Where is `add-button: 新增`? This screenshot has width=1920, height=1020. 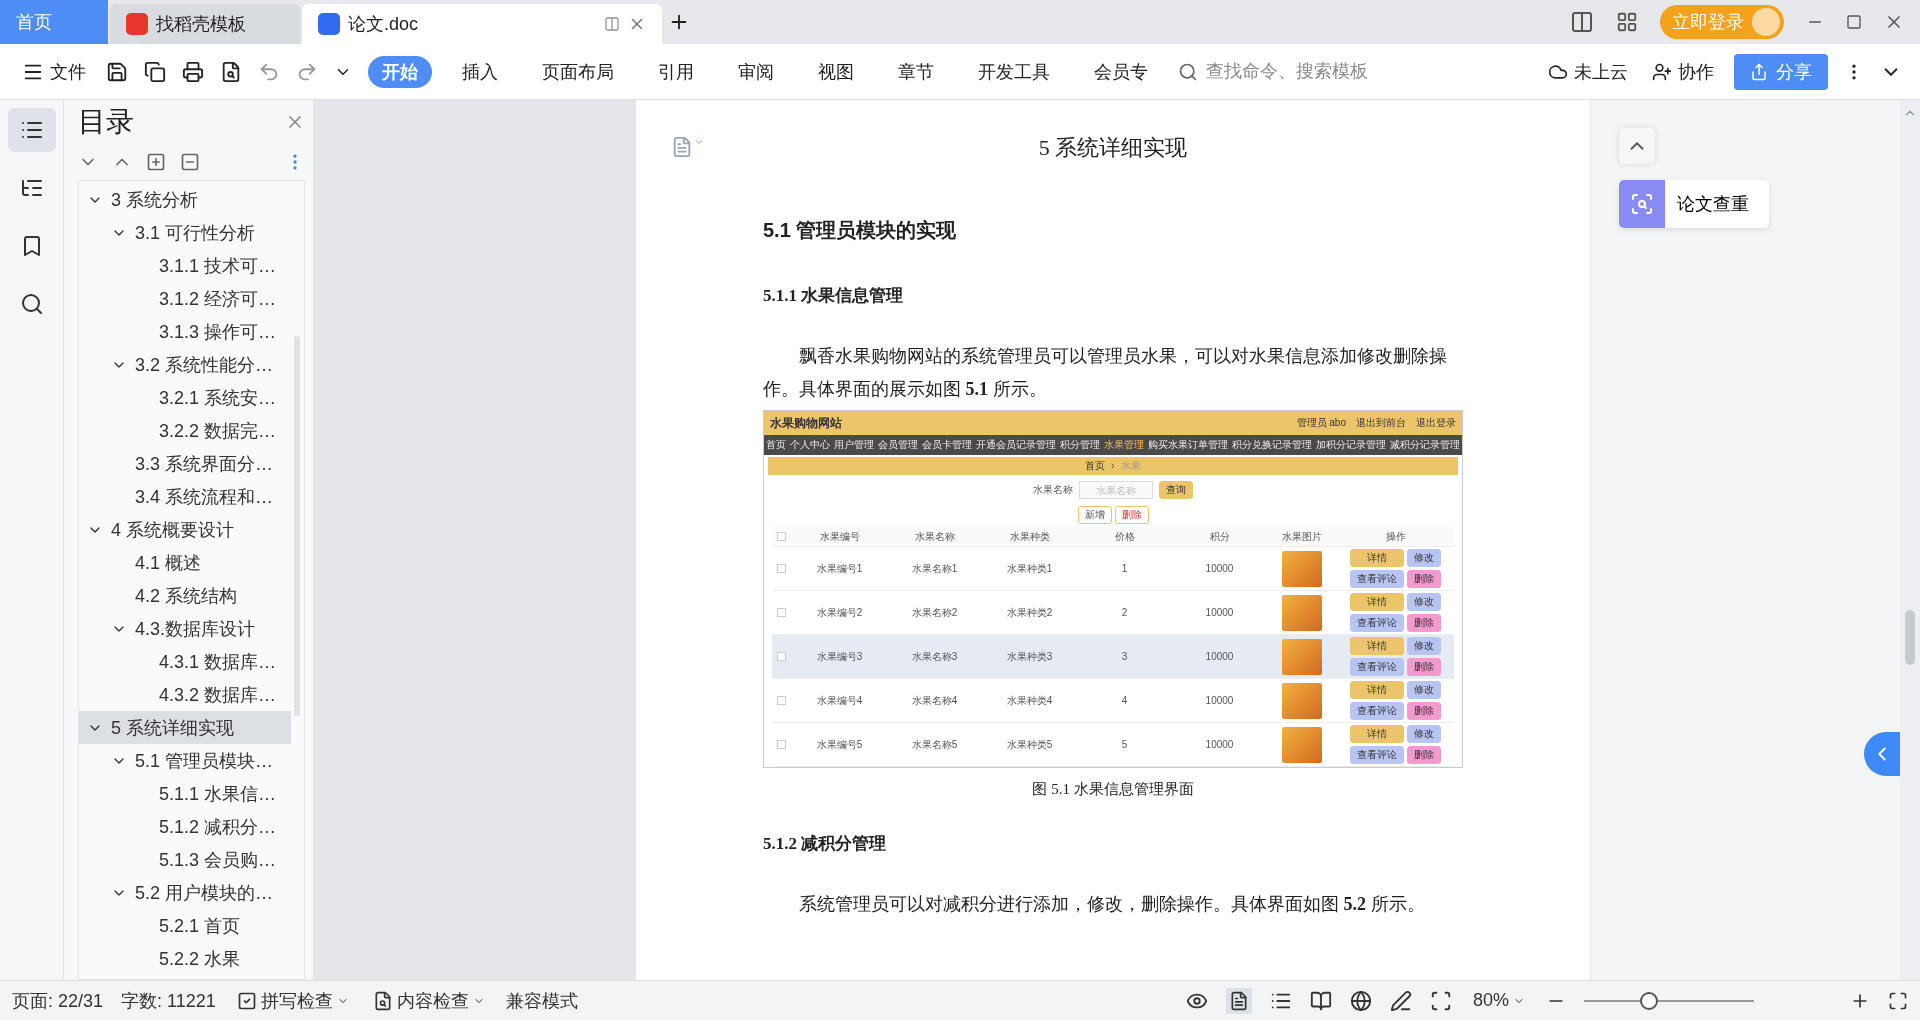 add-button: 新增 is located at coordinates (1094, 515).